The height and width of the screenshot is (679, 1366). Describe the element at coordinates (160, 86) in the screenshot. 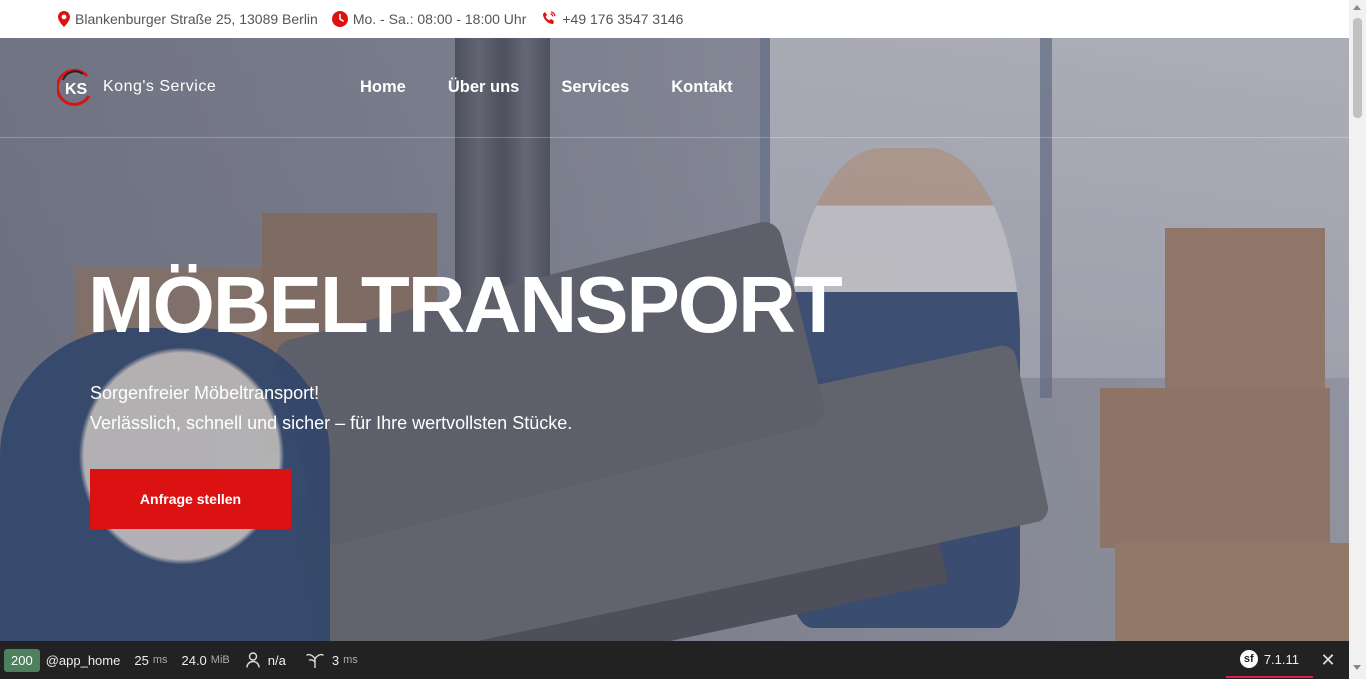

I see `brand-name: Kong's Service` at that location.